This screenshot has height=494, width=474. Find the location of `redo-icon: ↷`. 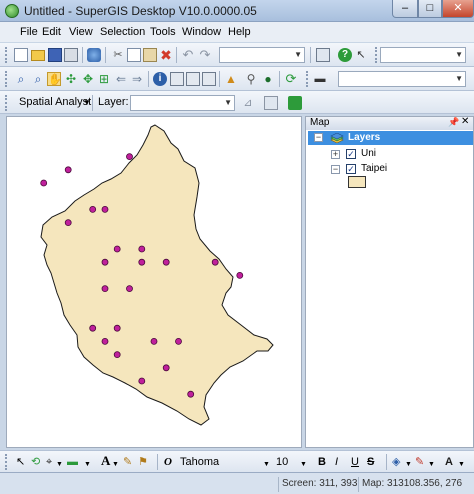

redo-icon: ↷ is located at coordinates (205, 55).